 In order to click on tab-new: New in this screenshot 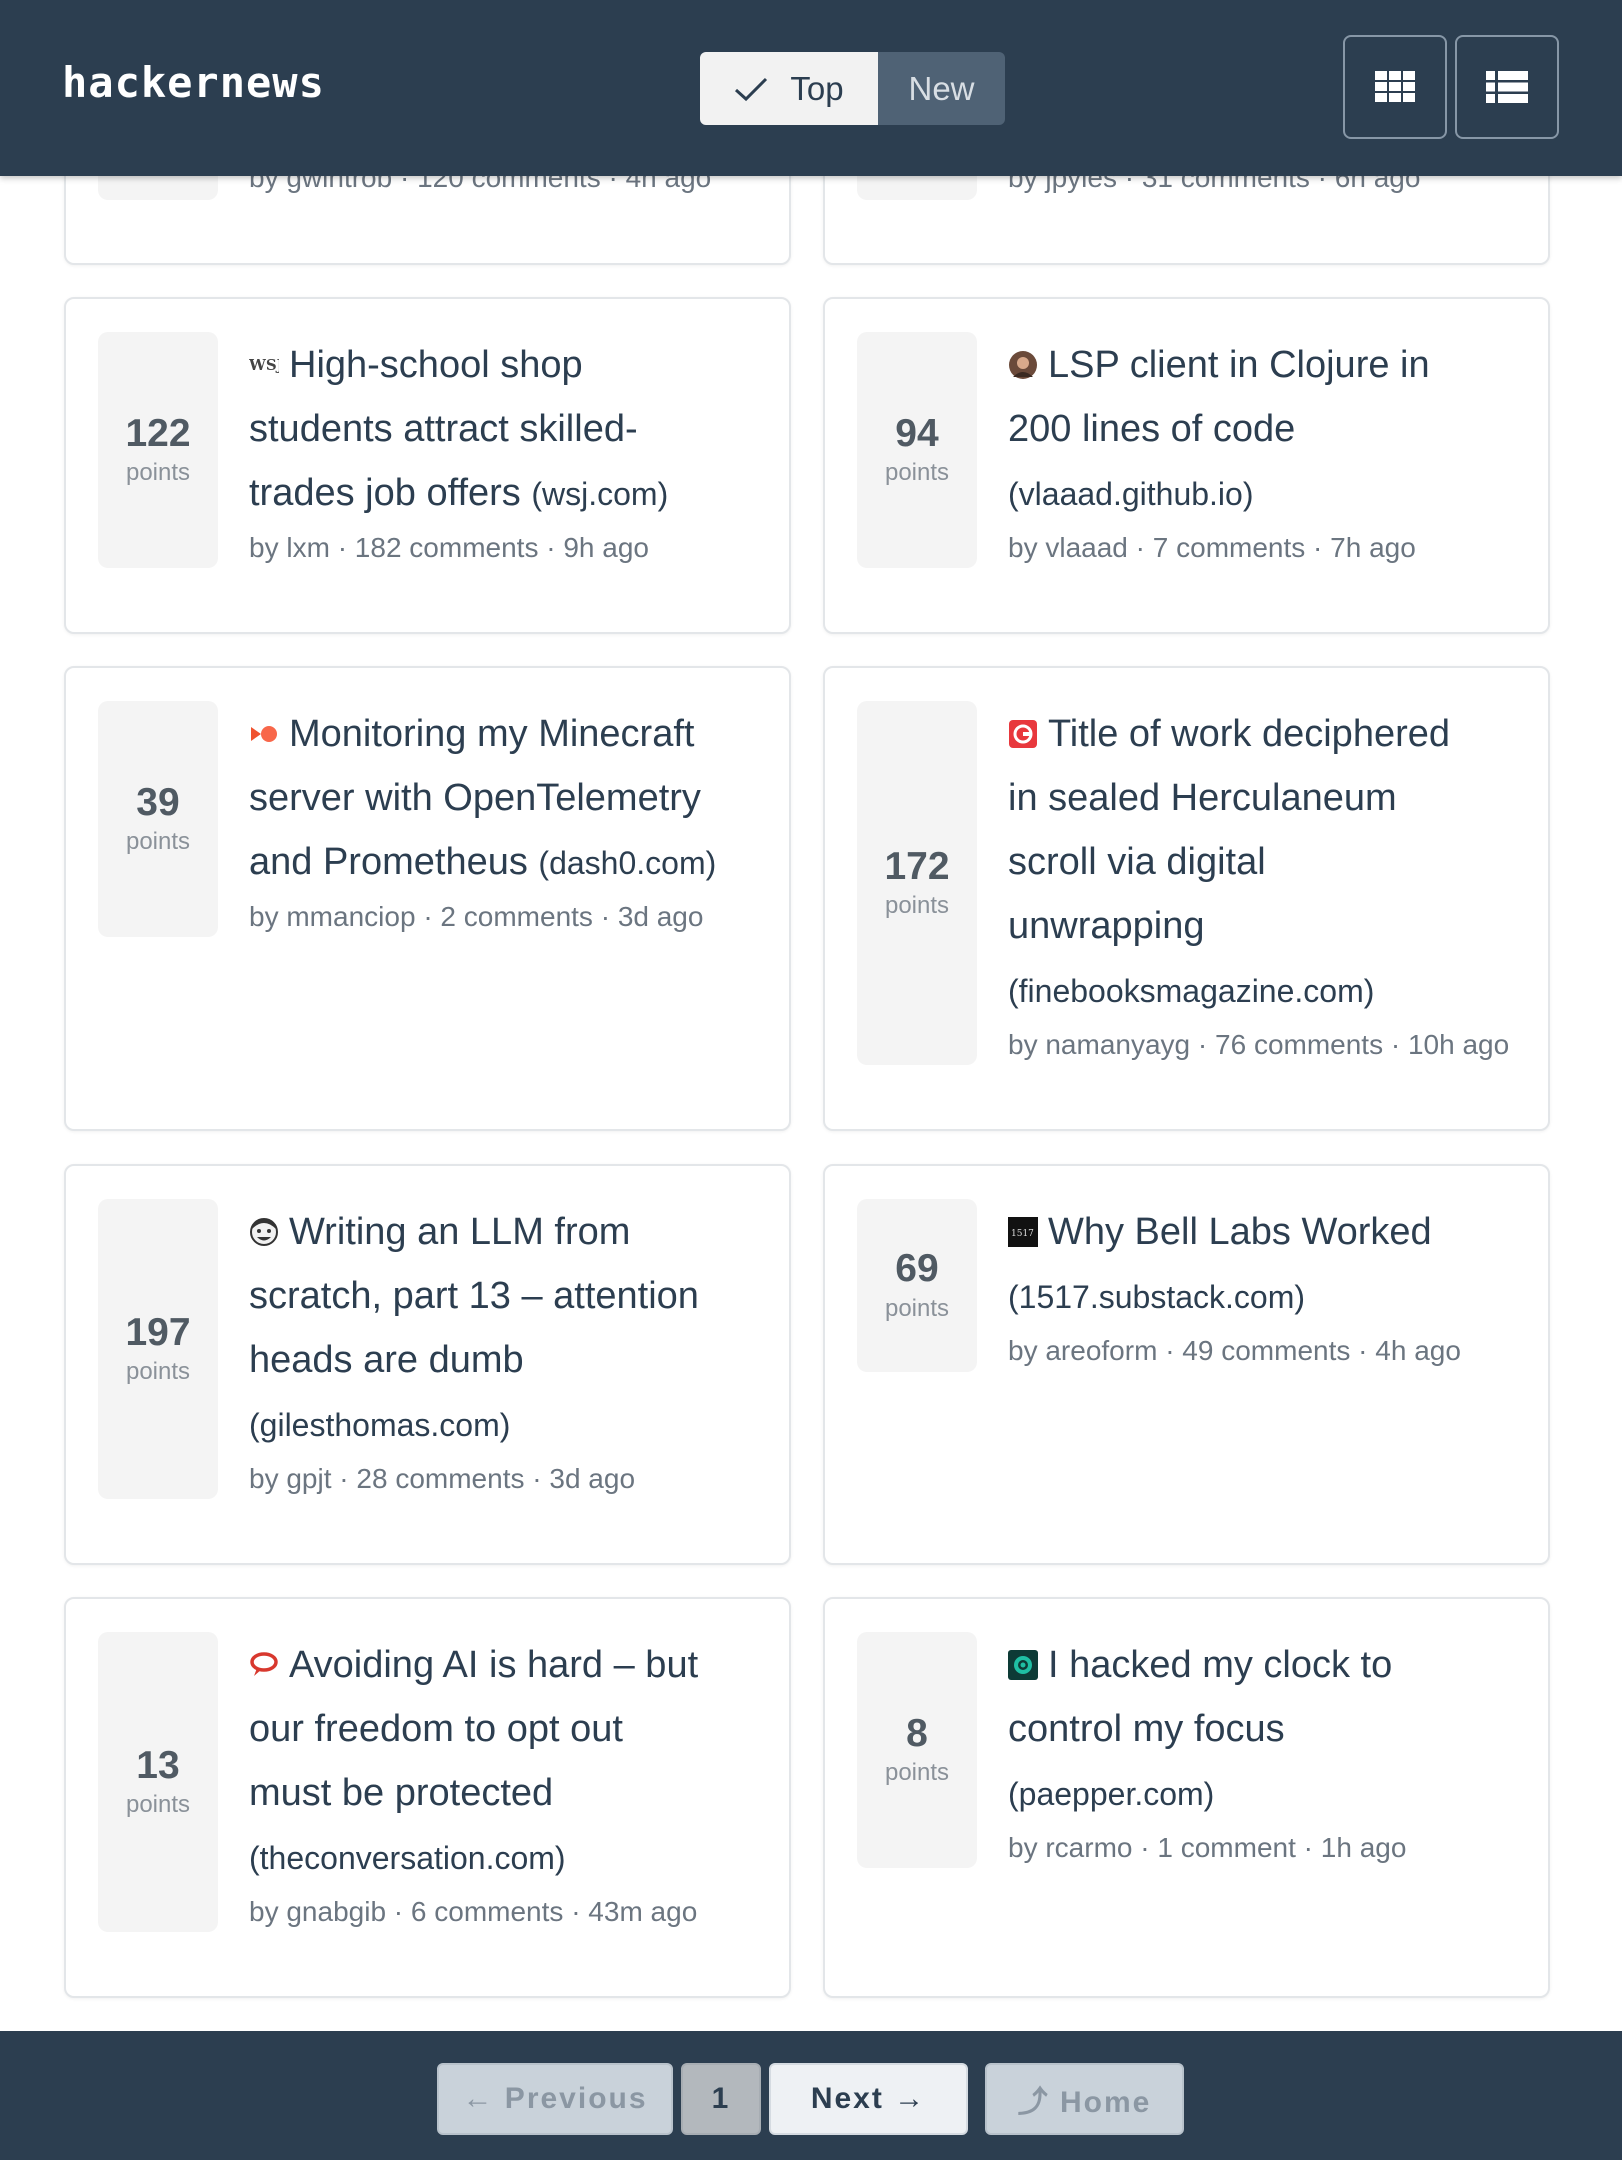, I will do `click(941, 88)`.